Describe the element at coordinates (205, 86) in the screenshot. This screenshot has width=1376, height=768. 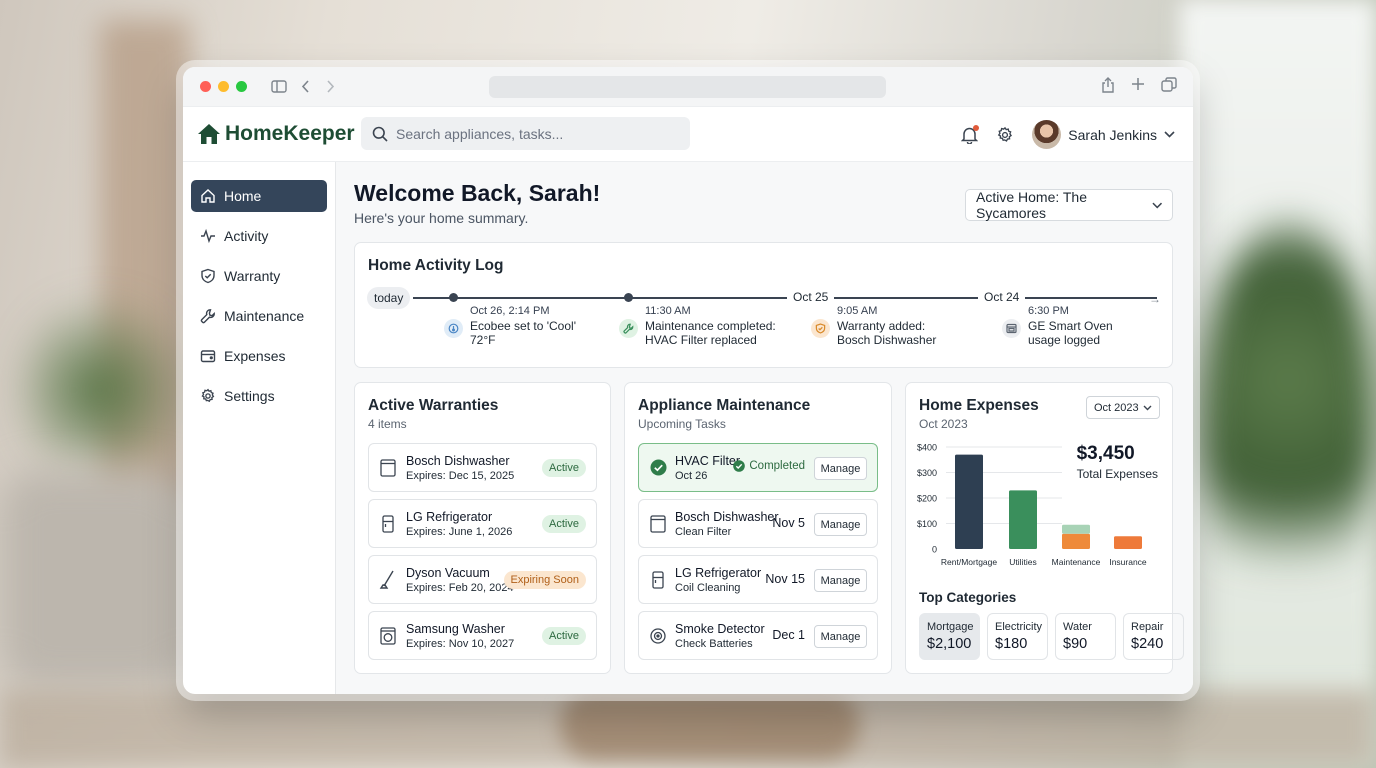
I see `close-window-button` at that location.